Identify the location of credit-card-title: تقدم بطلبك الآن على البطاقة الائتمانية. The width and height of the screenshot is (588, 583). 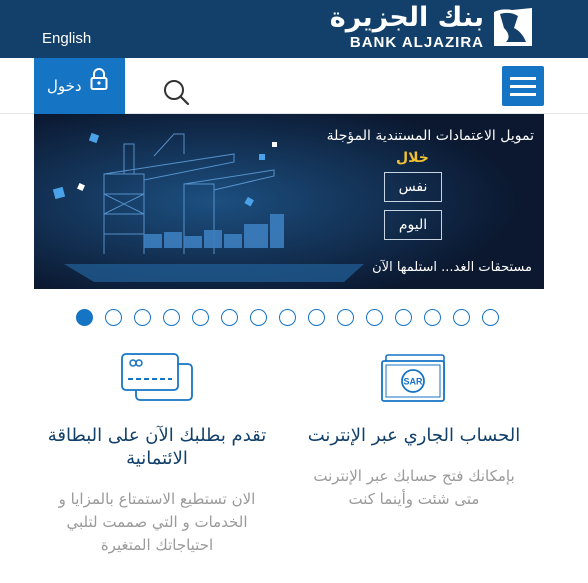
(157, 447).